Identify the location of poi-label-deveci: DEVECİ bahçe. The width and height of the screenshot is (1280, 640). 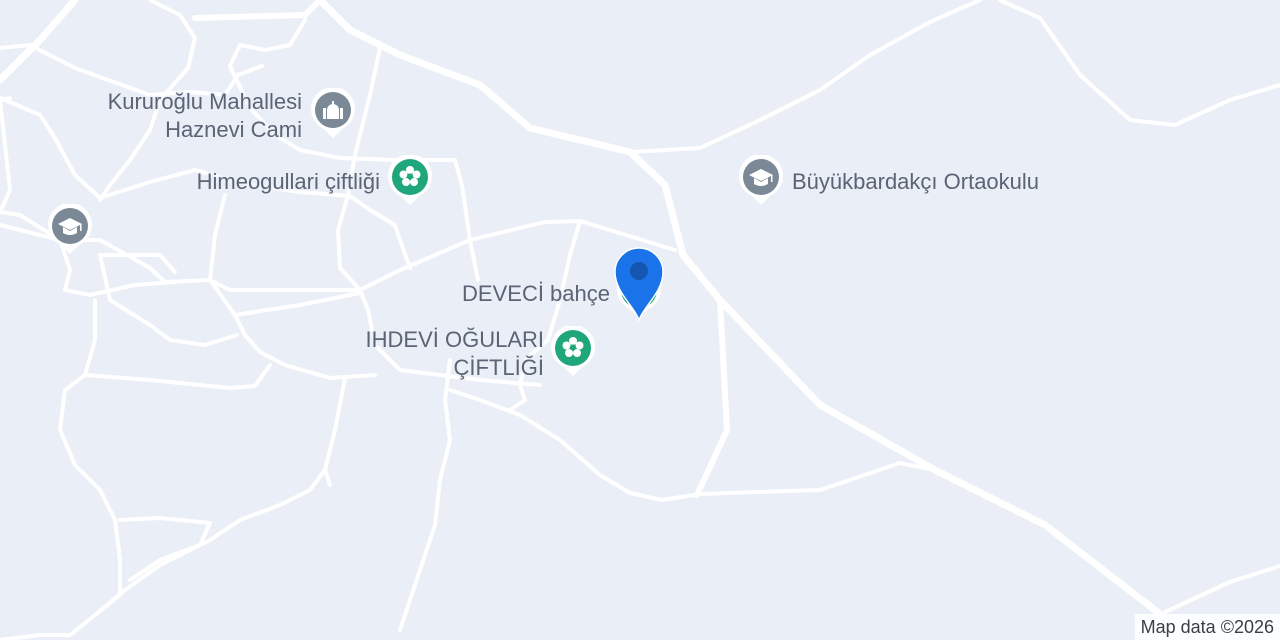
(515, 294).